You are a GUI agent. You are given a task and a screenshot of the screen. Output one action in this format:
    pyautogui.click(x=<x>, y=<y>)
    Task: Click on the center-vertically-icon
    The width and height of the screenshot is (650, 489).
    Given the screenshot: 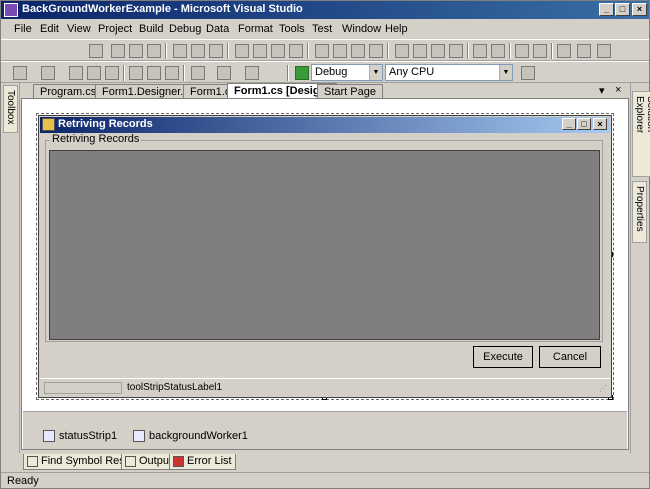 What is the action you would take?
    pyautogui.click(x=498, y=51)
    